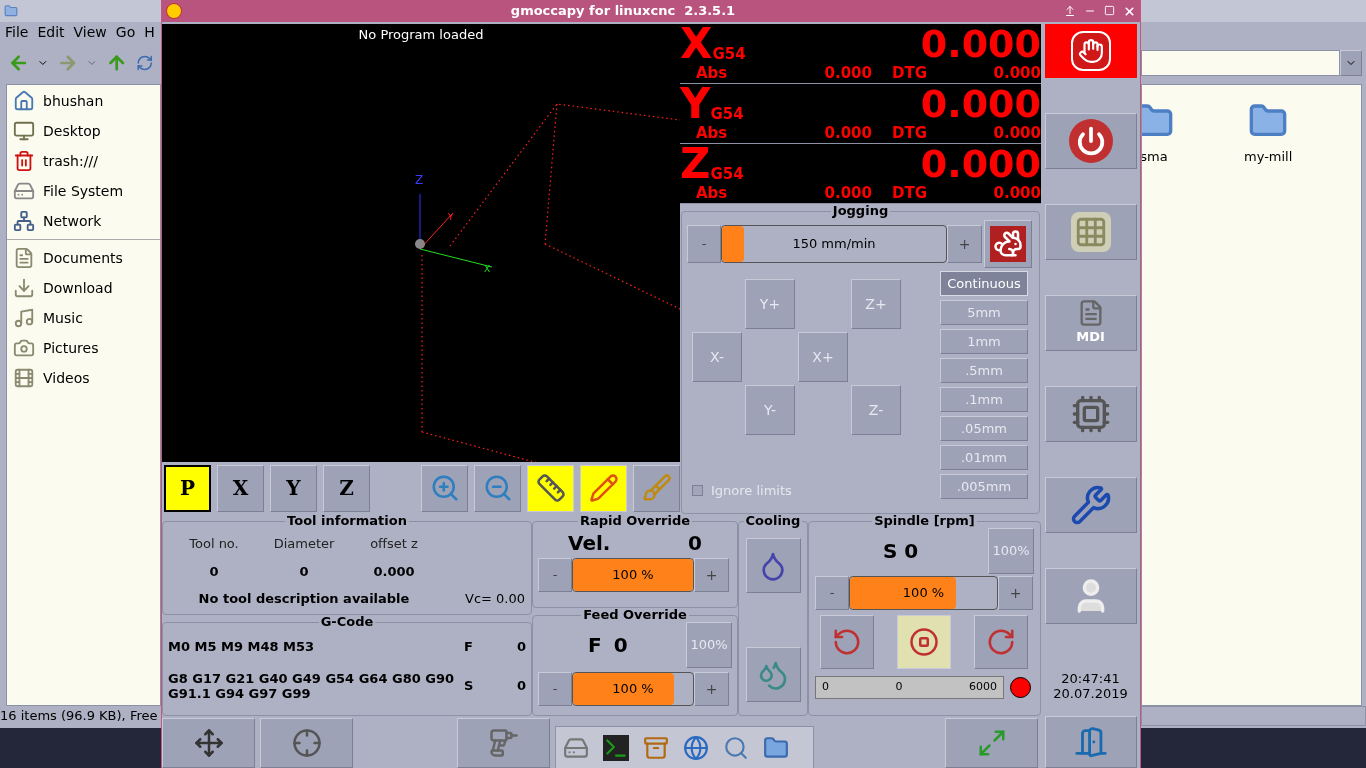 The image size is (1366, 768). I want to click on axis-letter: Z, so click(695, 164).